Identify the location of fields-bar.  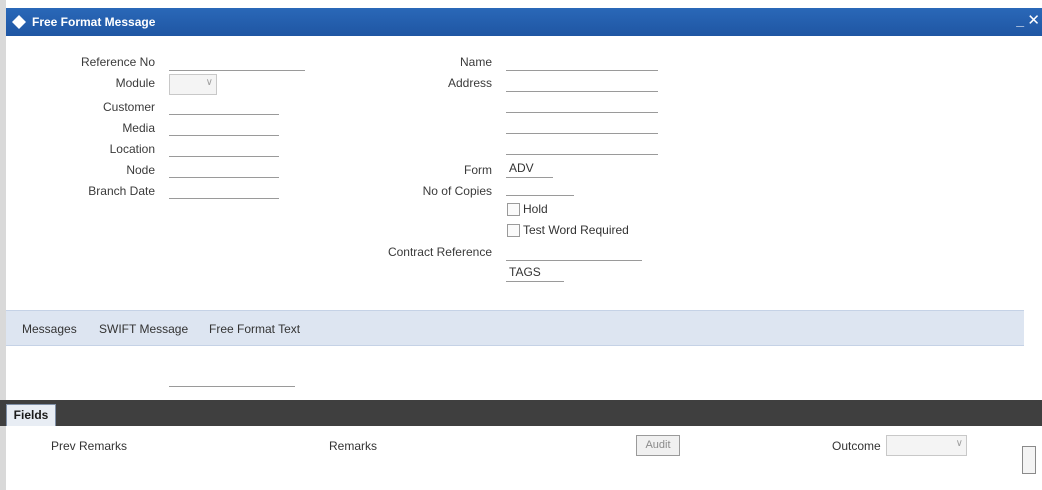
(521, 413).